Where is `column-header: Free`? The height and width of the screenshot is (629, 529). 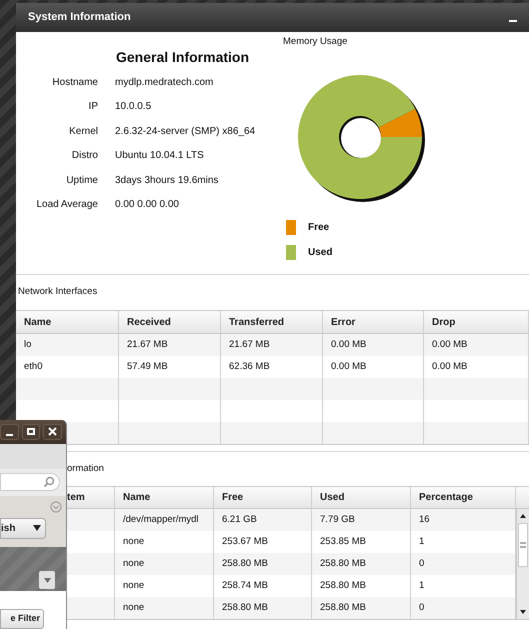
column-header: Free is located at coordinates (233, 497).